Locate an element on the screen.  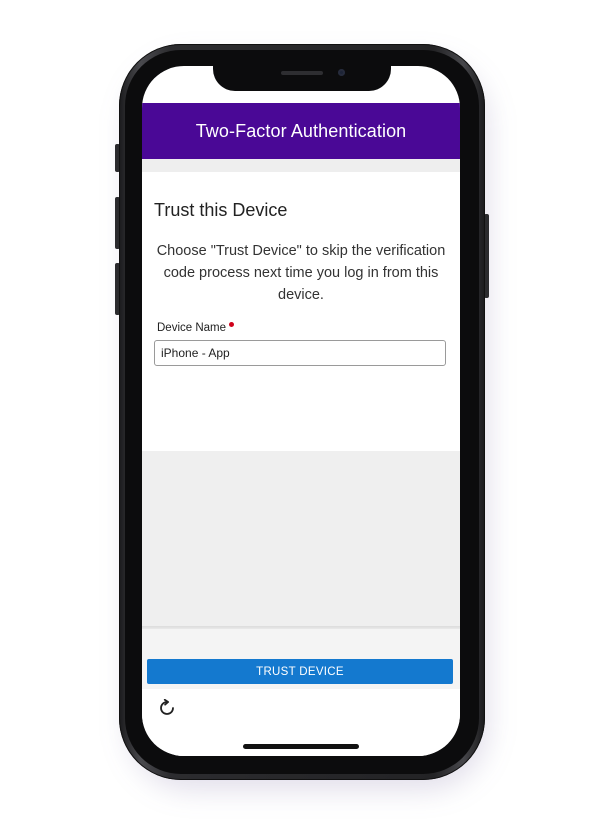
trust-device-button: TRUST DEVICE is located at coordinates (300, 671).